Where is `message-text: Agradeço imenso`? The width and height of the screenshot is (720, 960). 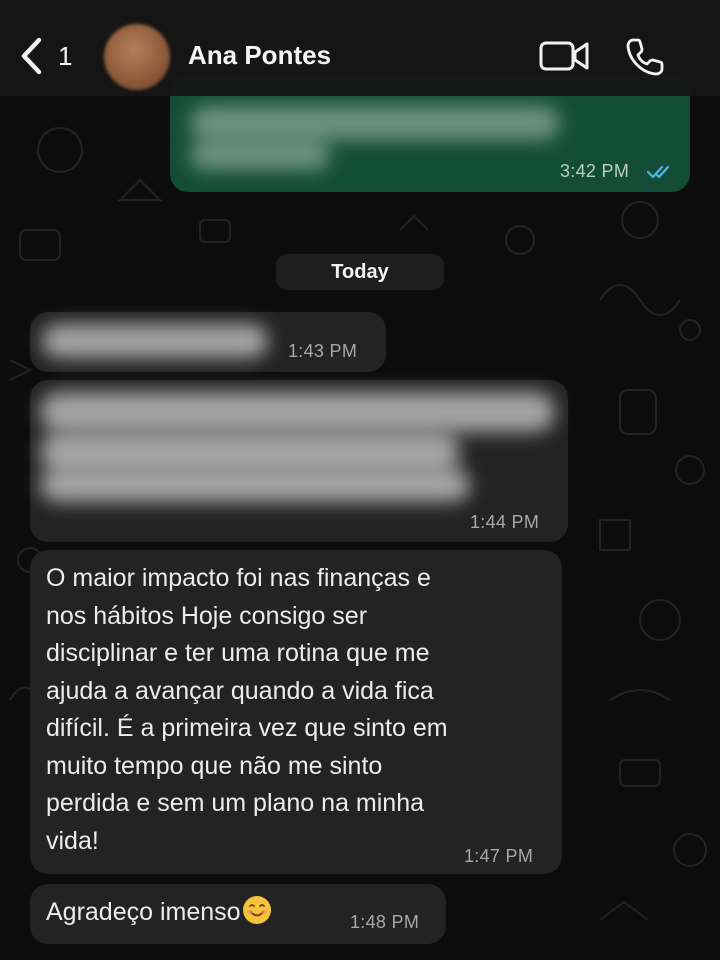 message-text: Agradeço imenso is located at coordinates (196, 913).